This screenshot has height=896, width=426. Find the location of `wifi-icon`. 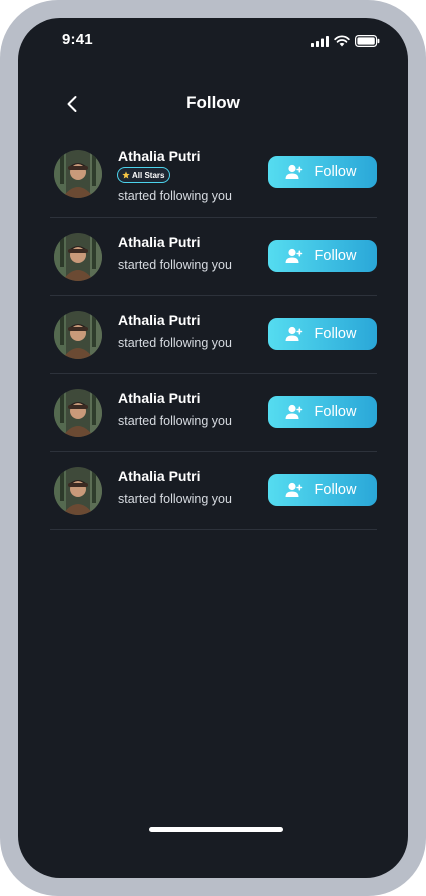

wifi-icon is located at coordinates (342, 41).